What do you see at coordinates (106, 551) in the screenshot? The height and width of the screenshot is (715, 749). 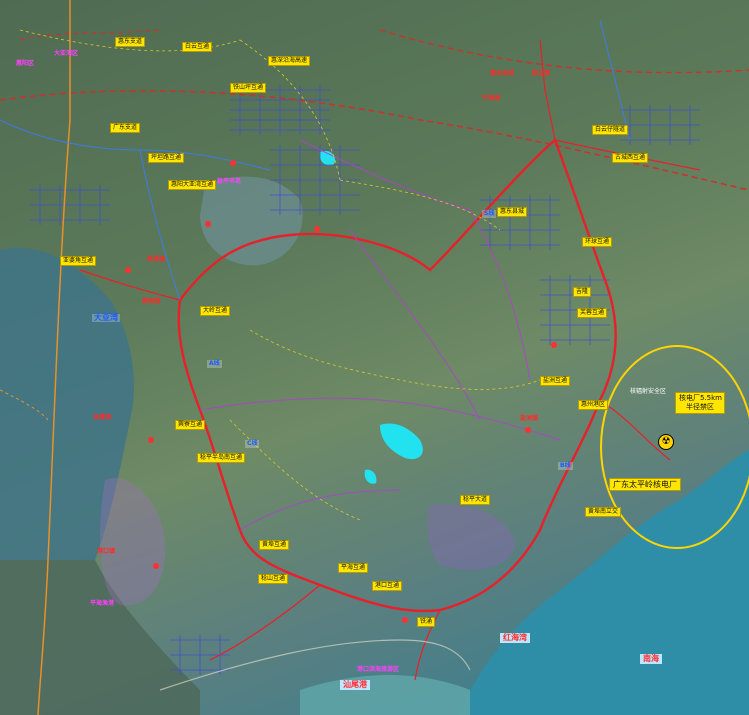 I see `town-label: 港口镇` at bounding box center [106, 551].